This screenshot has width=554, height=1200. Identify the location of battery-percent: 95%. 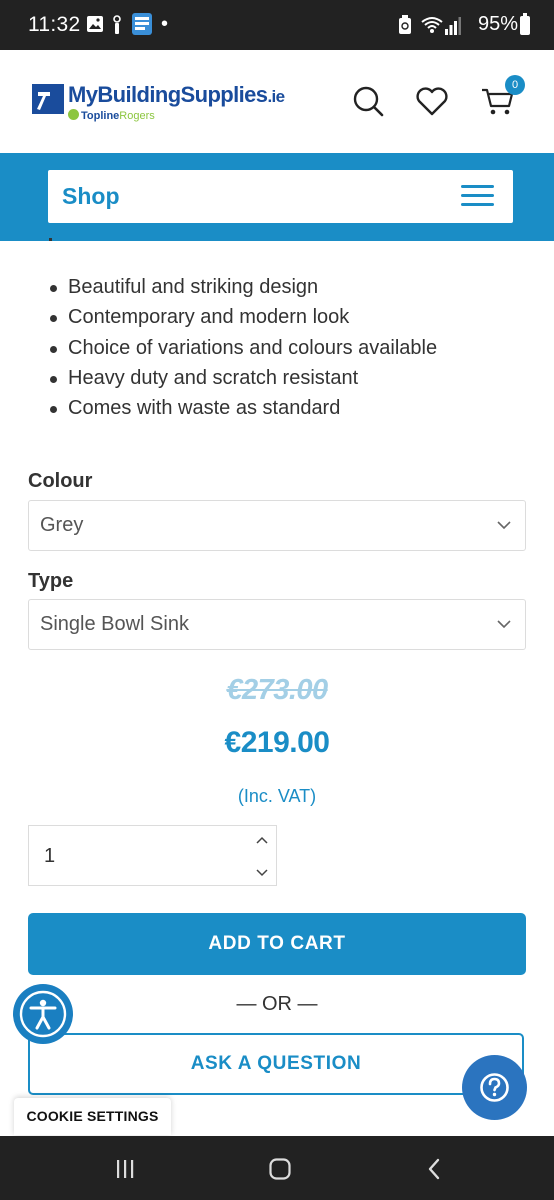
(497, 24).